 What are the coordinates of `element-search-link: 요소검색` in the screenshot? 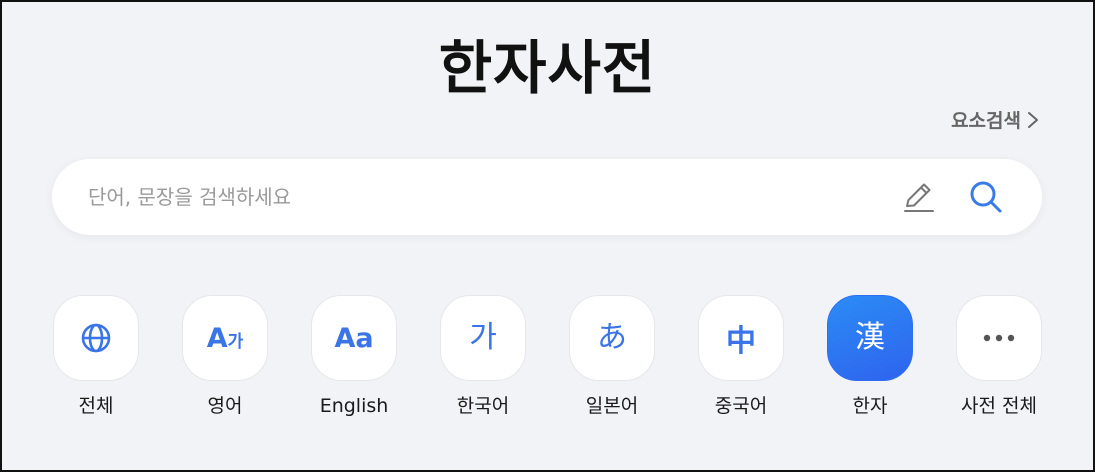 It's located at (995, 119).